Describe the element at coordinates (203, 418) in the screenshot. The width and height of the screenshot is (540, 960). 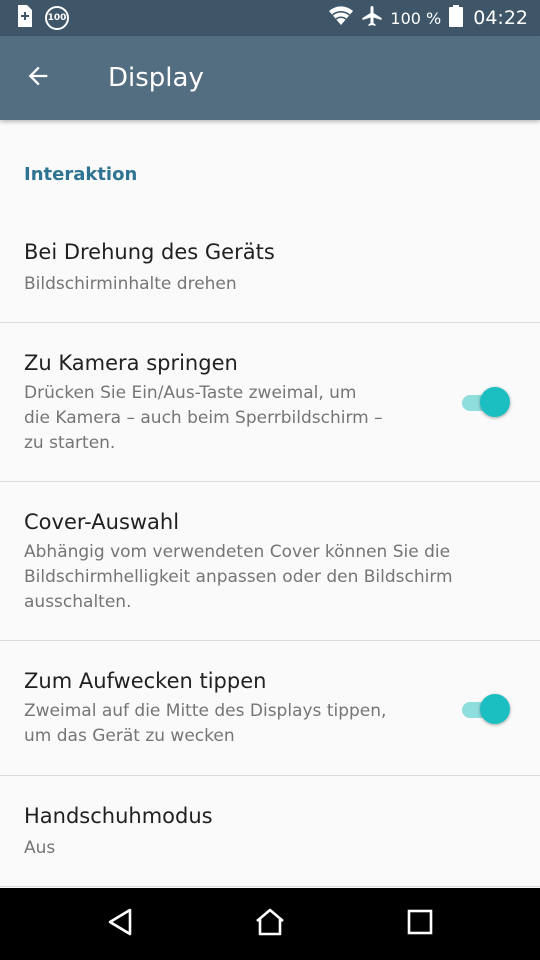
I see `pref-summary-line: die Kamera – auch beim Sperrbildschirm –` at that location.